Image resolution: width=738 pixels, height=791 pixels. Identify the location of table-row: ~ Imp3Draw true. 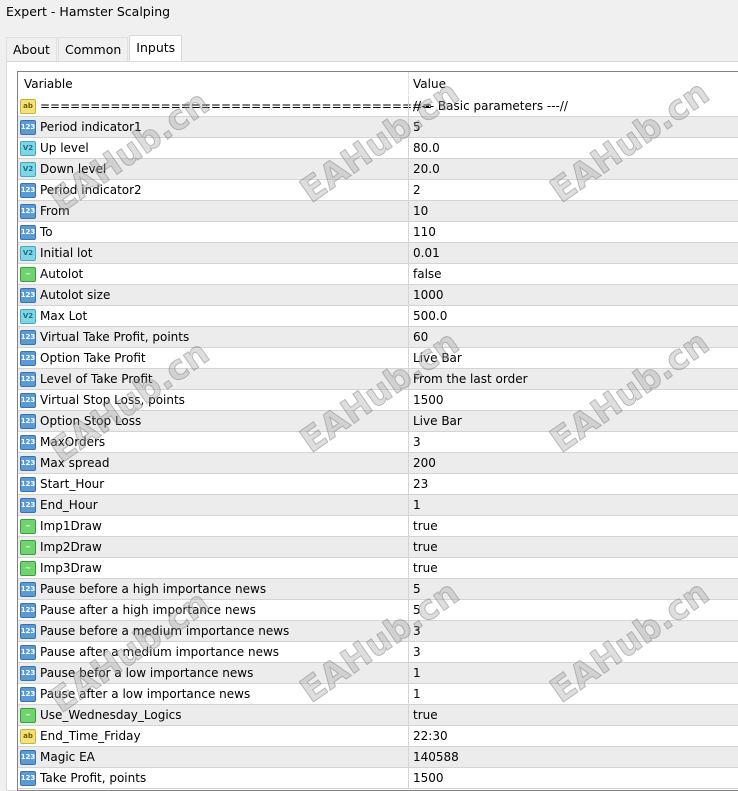
(378, 568).